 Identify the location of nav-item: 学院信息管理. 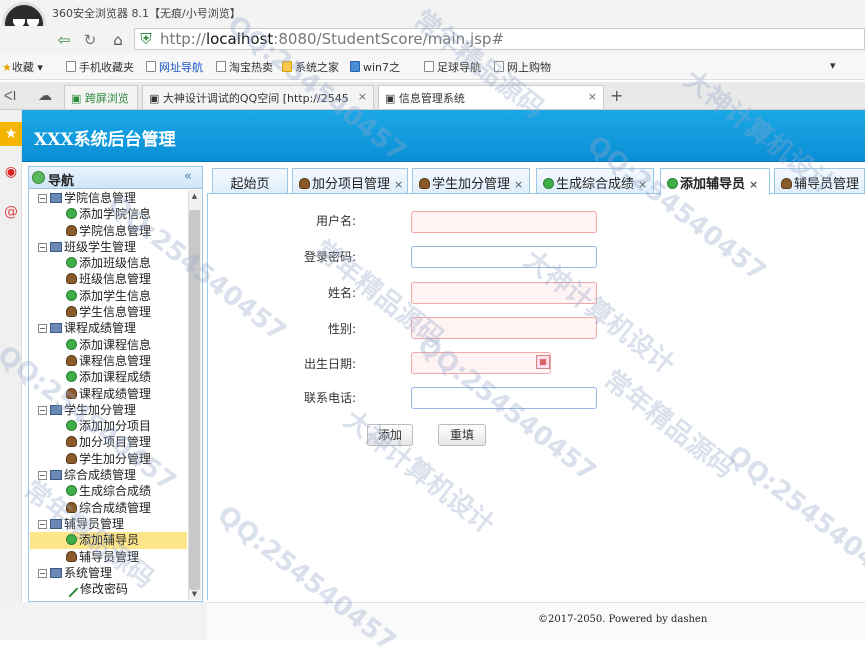
(108, 231).